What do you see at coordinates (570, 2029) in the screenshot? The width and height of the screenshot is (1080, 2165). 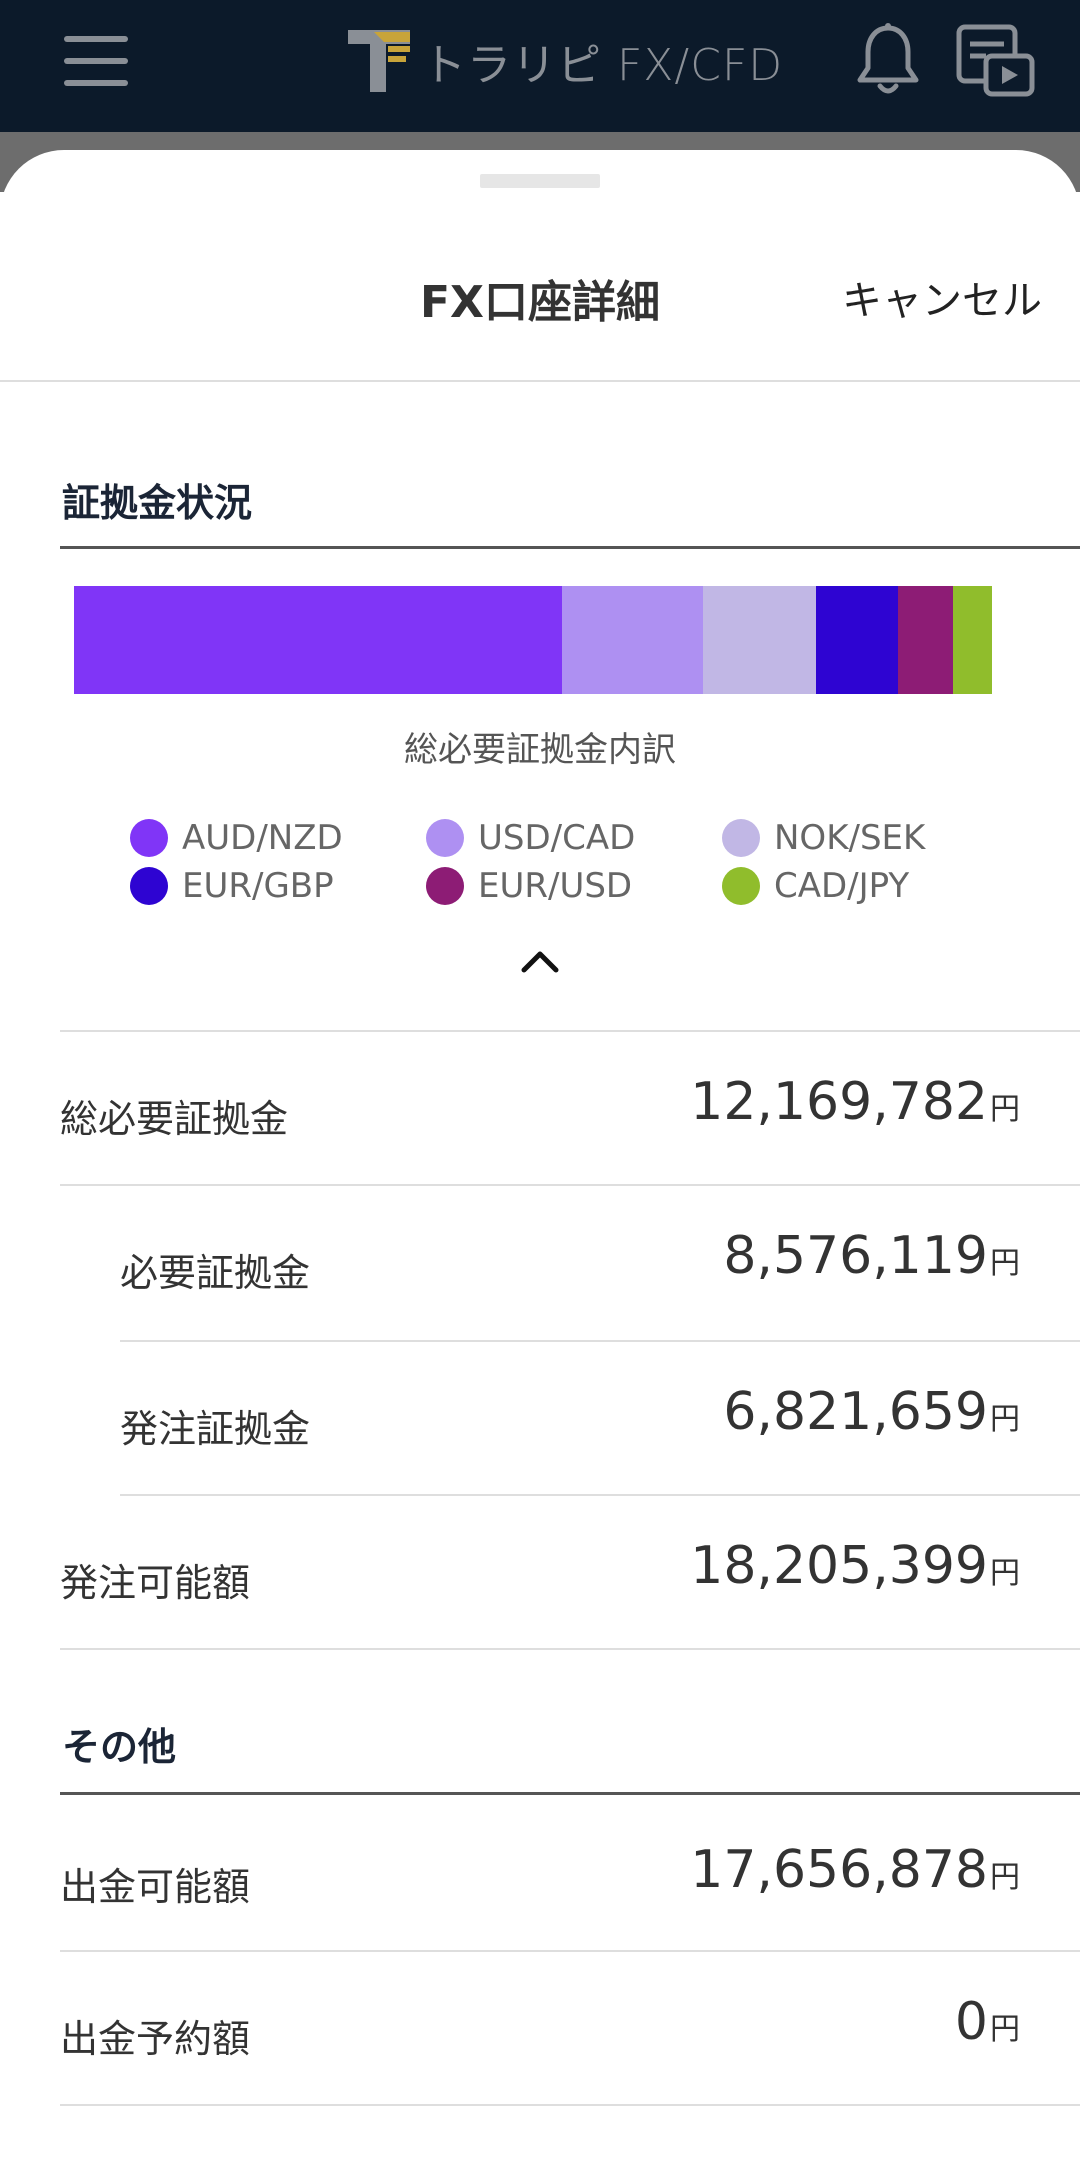 I see `reserved-withdrawal-row: 出金予約額 0円` at bounding box center [570, 2029].